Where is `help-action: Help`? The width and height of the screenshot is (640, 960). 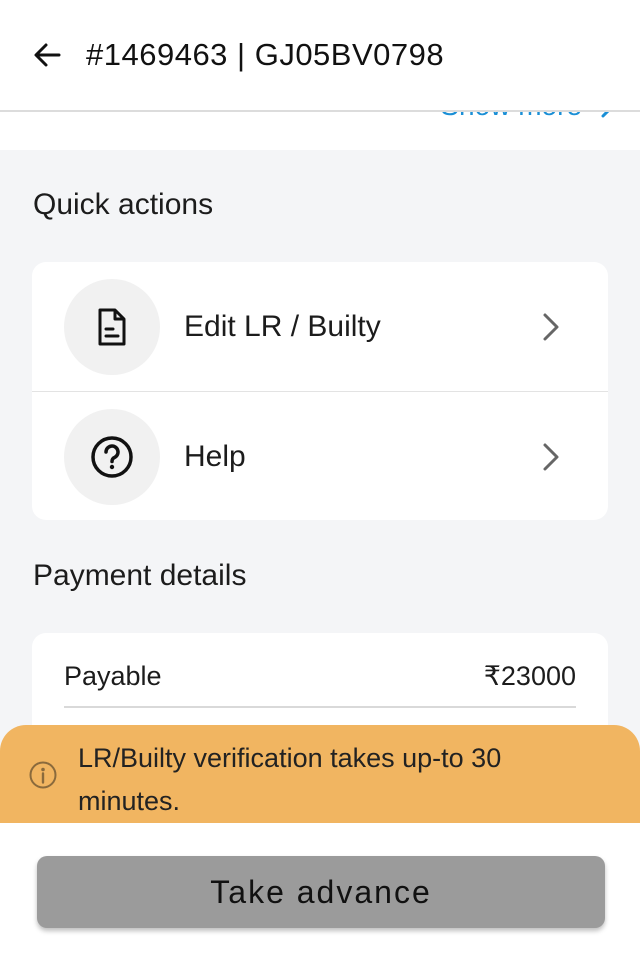
help-action: Help is located at coordinates (320, 456).